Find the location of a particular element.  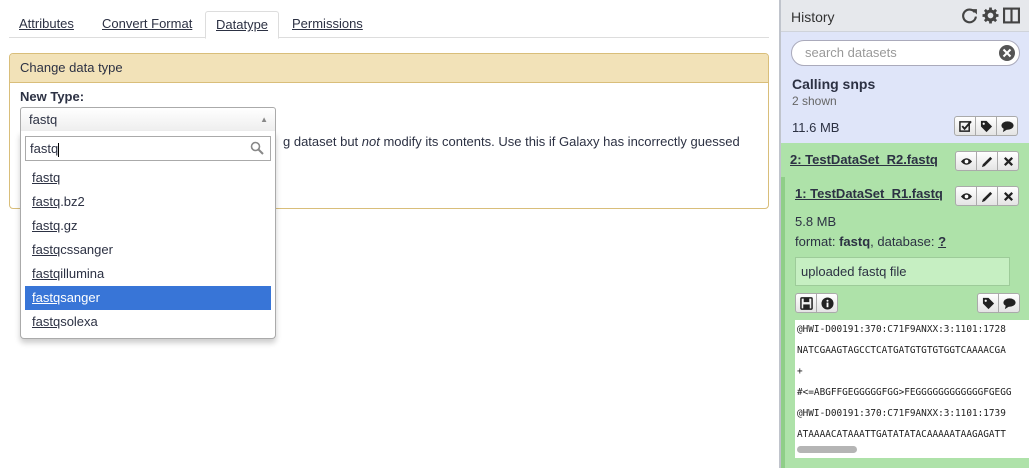

option-rest: illumina is located at coordinates (82, 273).